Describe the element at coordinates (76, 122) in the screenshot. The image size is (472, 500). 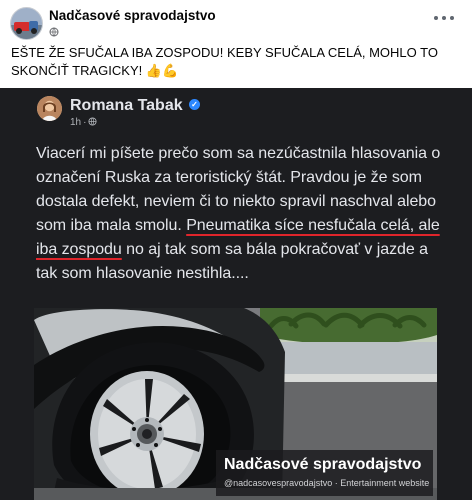
I see `post-time-text: 1h` at that location.